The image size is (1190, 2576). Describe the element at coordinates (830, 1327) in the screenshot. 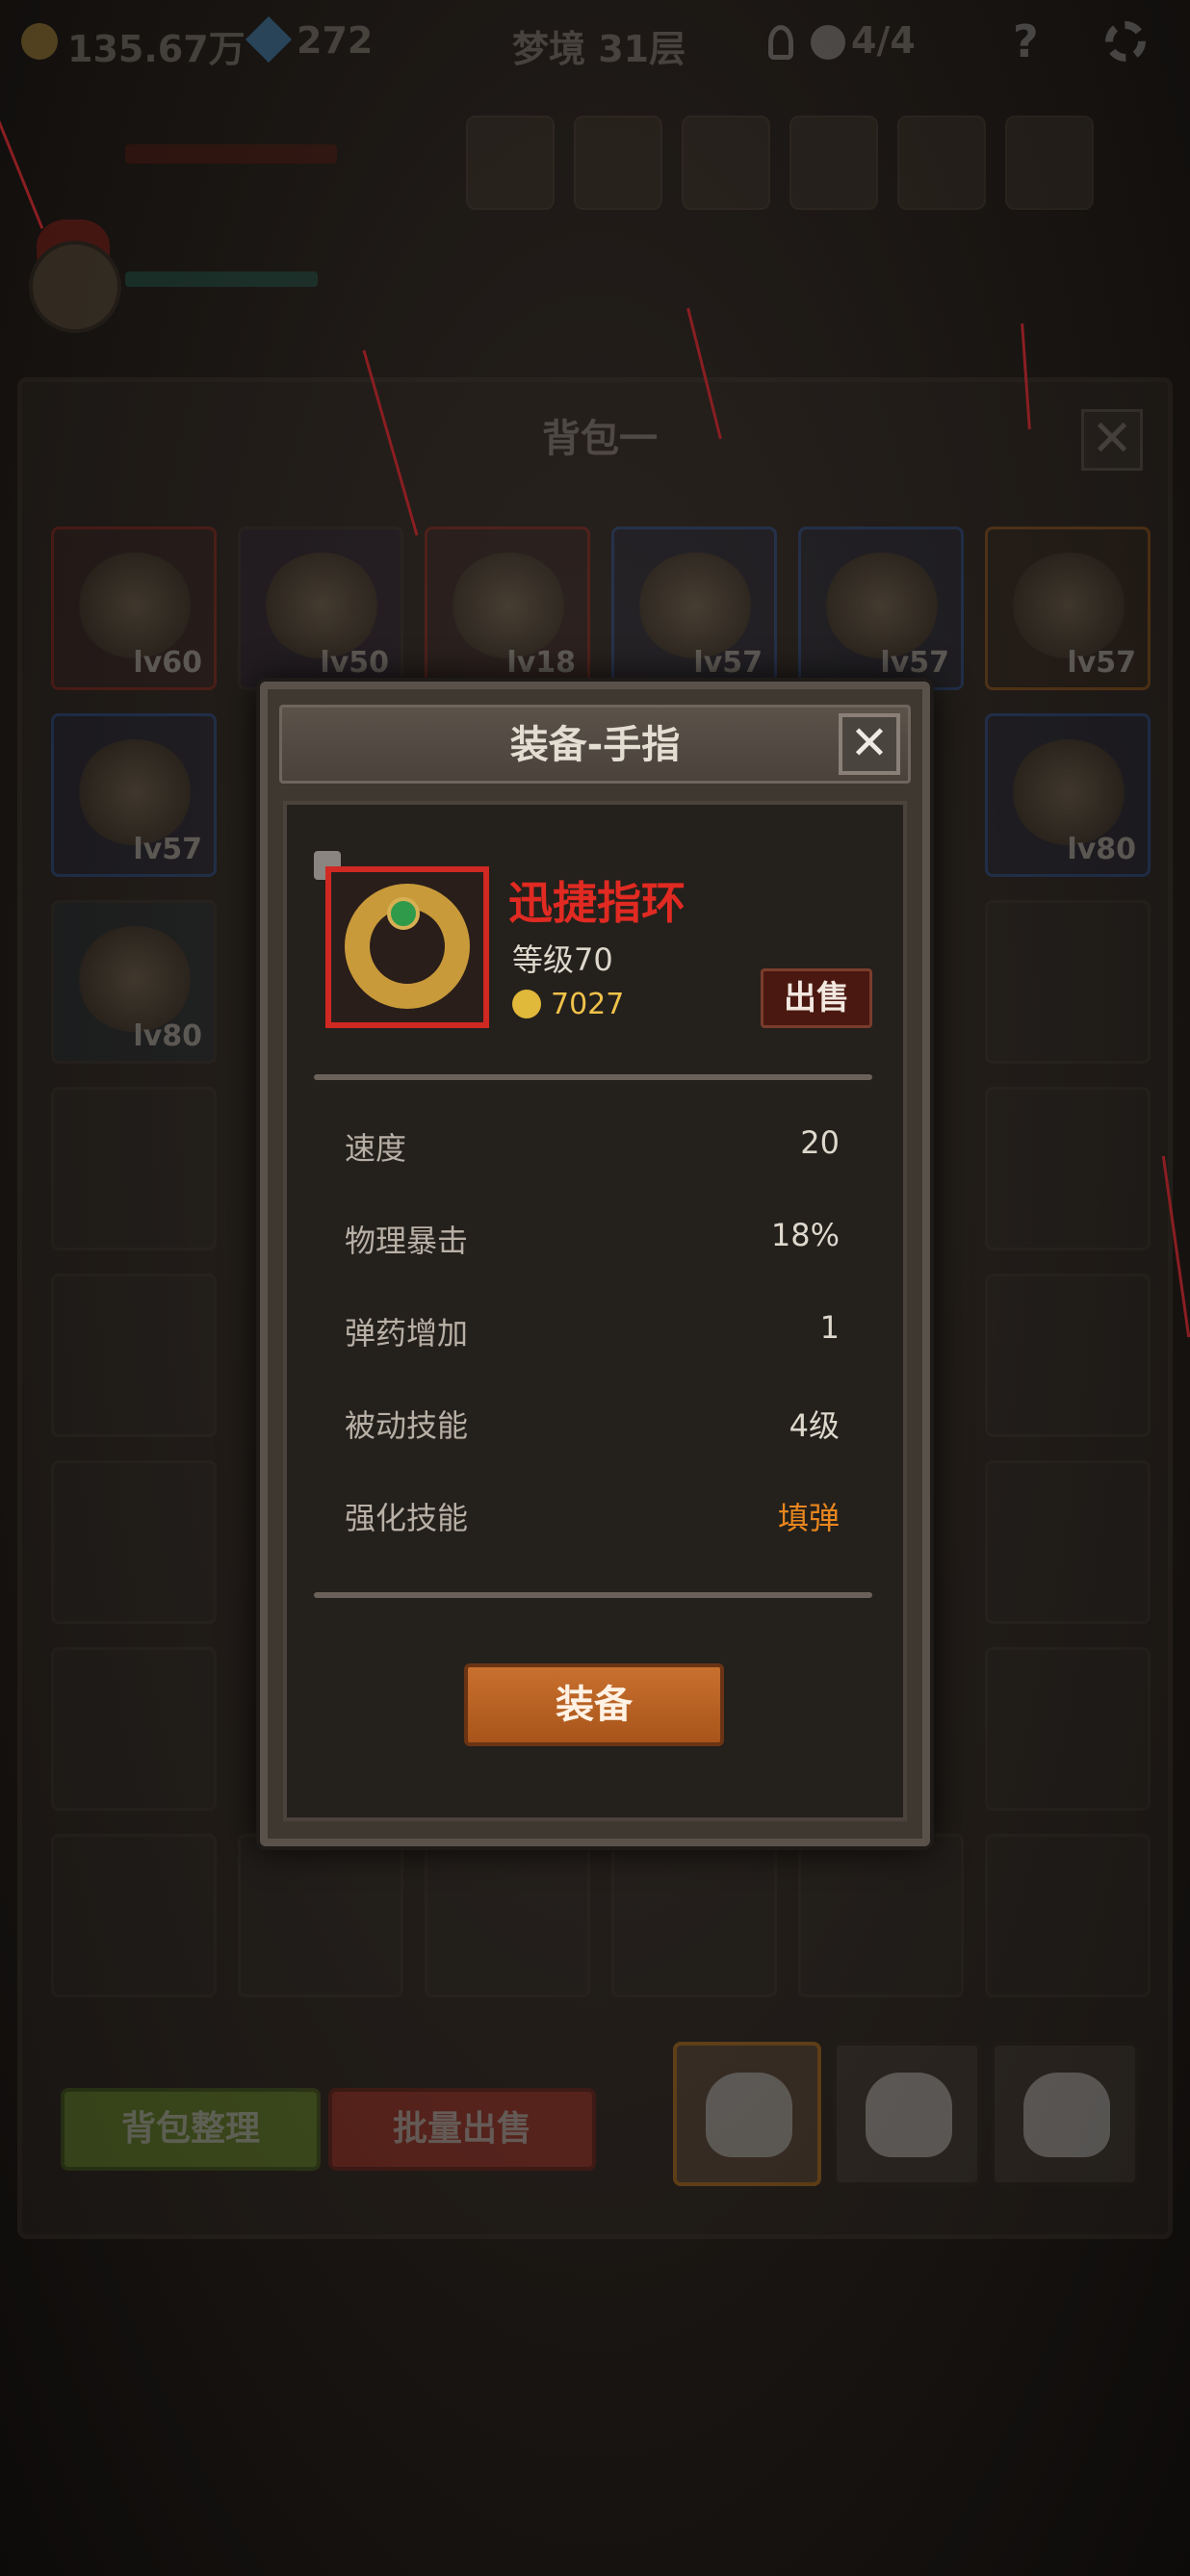

I see `stat-value: 1` at that location.